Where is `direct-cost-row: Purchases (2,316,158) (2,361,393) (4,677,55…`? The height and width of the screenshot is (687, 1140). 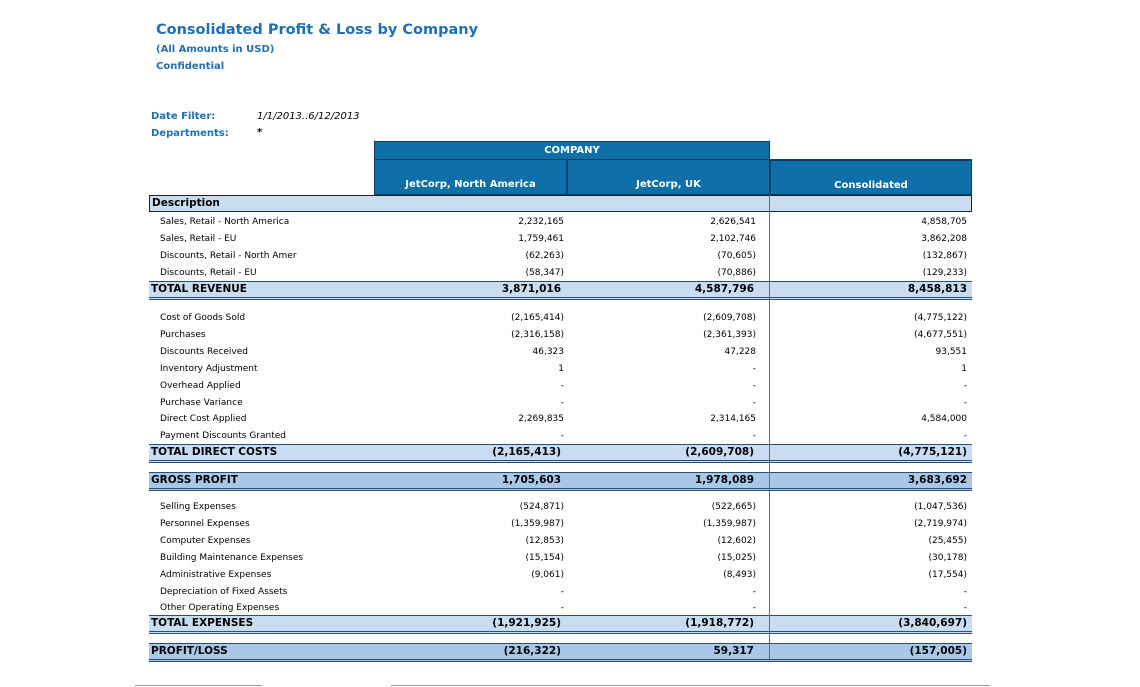
direct-cost-row: Purchases (2,316,158) (2,361,393) (4,677,55… is located at coordinates (560, 335).